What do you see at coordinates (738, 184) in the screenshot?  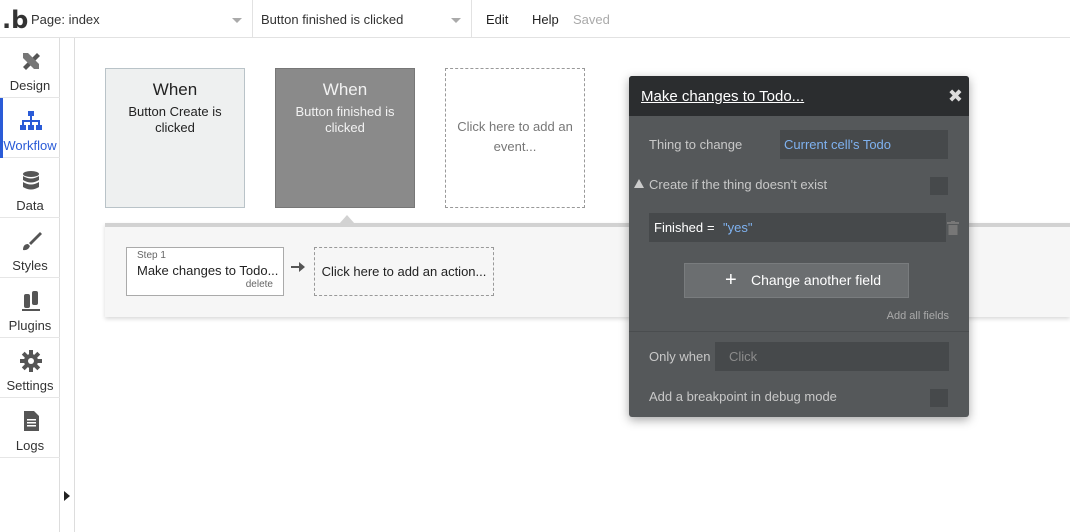 I see `create-if-missing-label: Create if the thing doesn't exist` at bounding box center [738, 184].